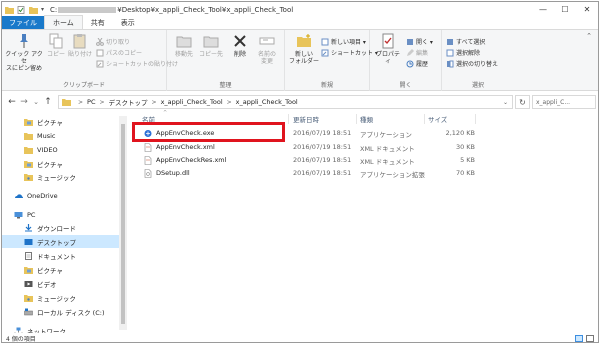 The width and height of the screenshot is (600, 344). What do you see at coordinates (12, 102) in the screenshot?
I see `back-button: ←` at bounding box center [12, 102].